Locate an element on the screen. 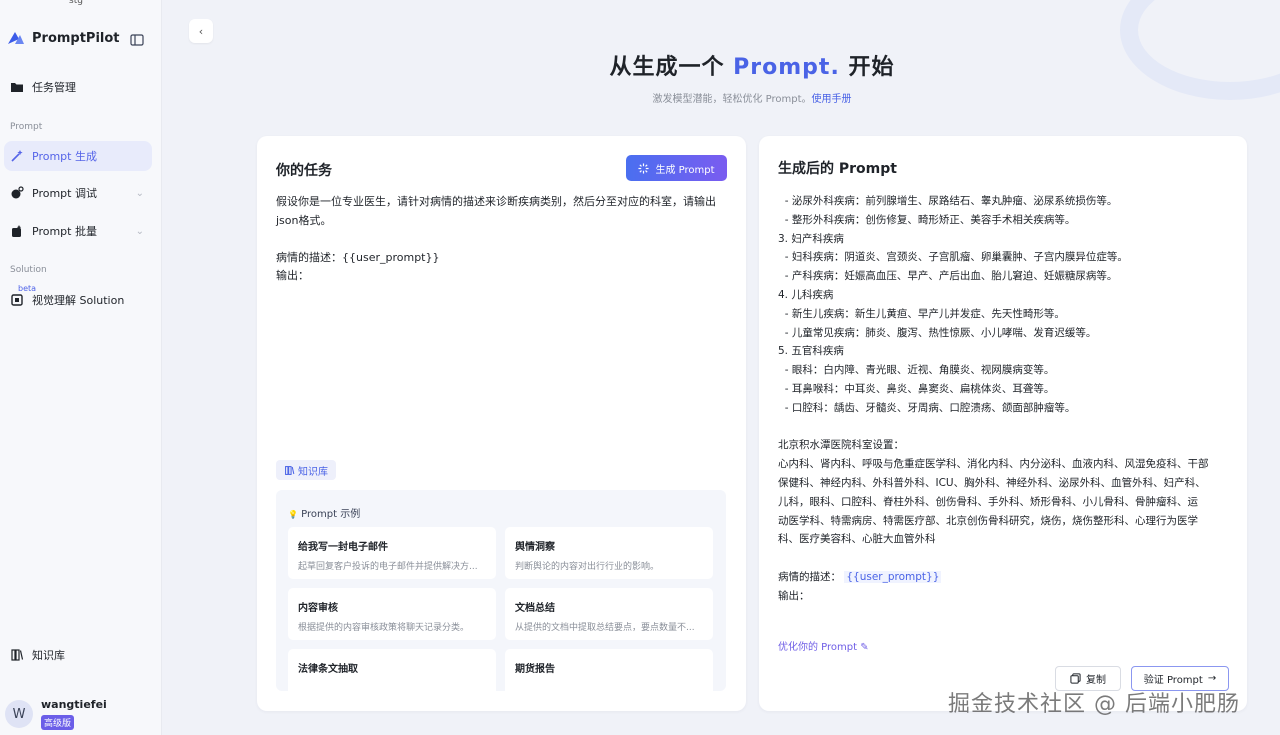 The width and height of the screenshot is (1280, 735). chip-label: 知识库 is located at coordinates (313, 472).